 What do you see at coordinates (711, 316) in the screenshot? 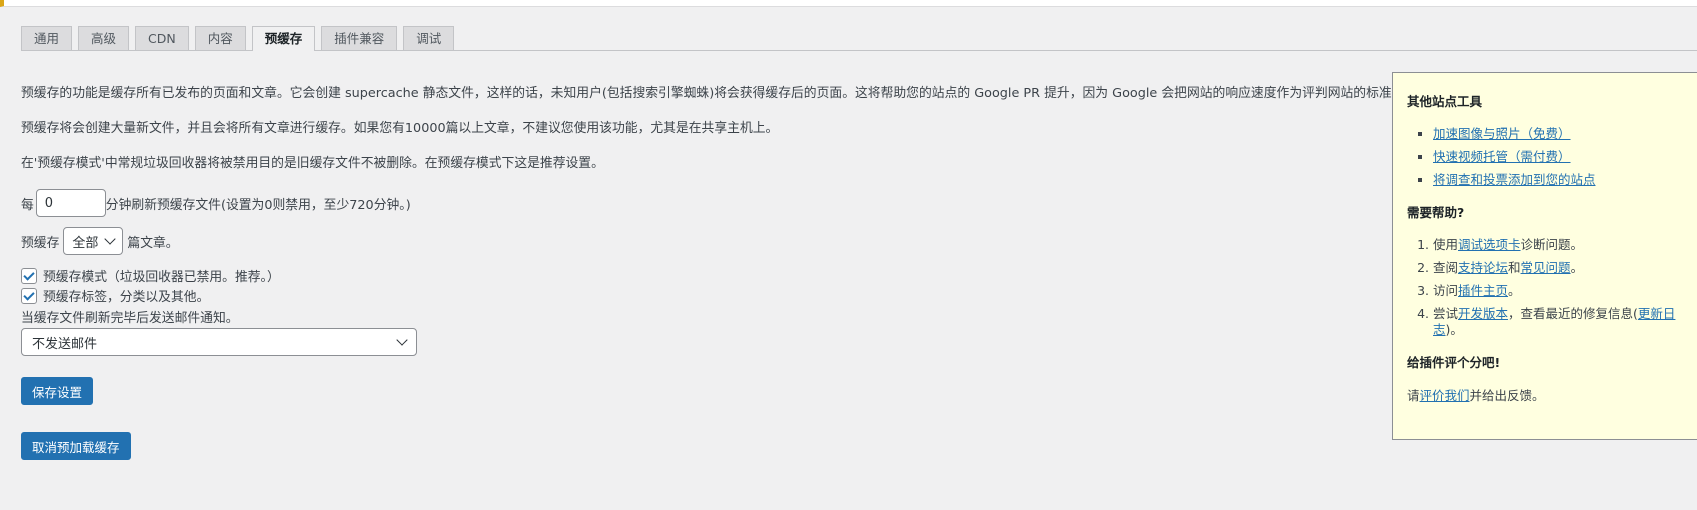
I see `email-label-row: 当缓存文件刷新完毕后发送邮件通知。` at bounding box center [711, 316].